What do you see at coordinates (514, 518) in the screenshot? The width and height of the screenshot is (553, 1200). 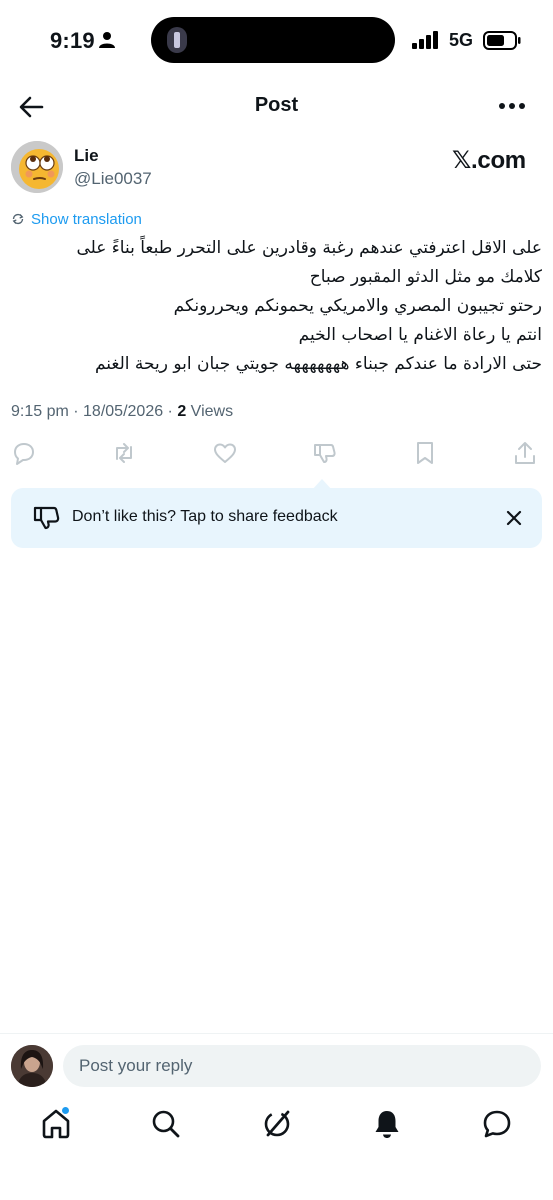 I see `close-icon` at bounding box center [514, 518].